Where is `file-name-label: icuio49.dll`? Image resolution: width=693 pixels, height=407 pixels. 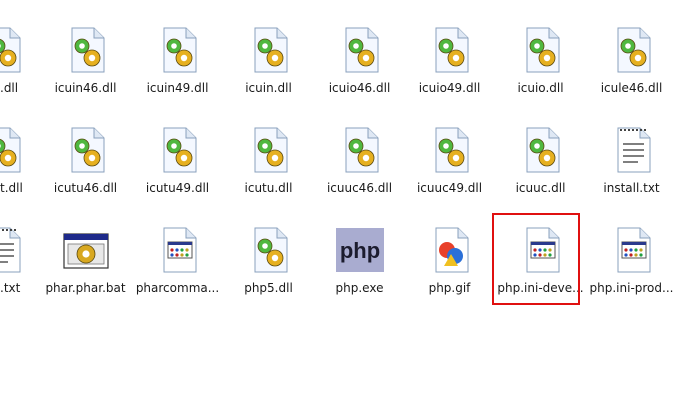
file-name-label: icuio49.dll is located at coordinates (449, 88).